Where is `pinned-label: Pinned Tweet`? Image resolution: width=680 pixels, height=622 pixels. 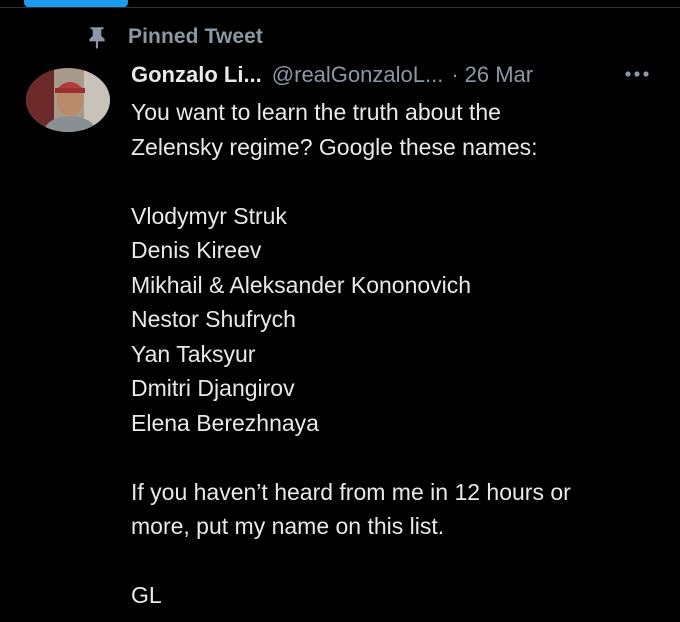
pinned-label: Pinned Tweet is located at coordinates (195, 36).